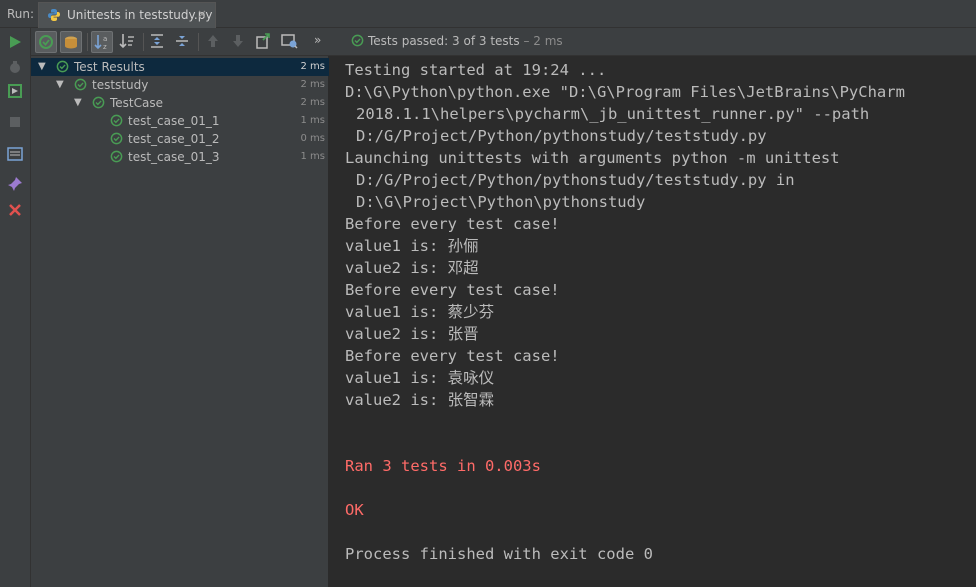 This screenshot has height=587, width=976. I want to click on prev-failed-icon, so click(213, 41).